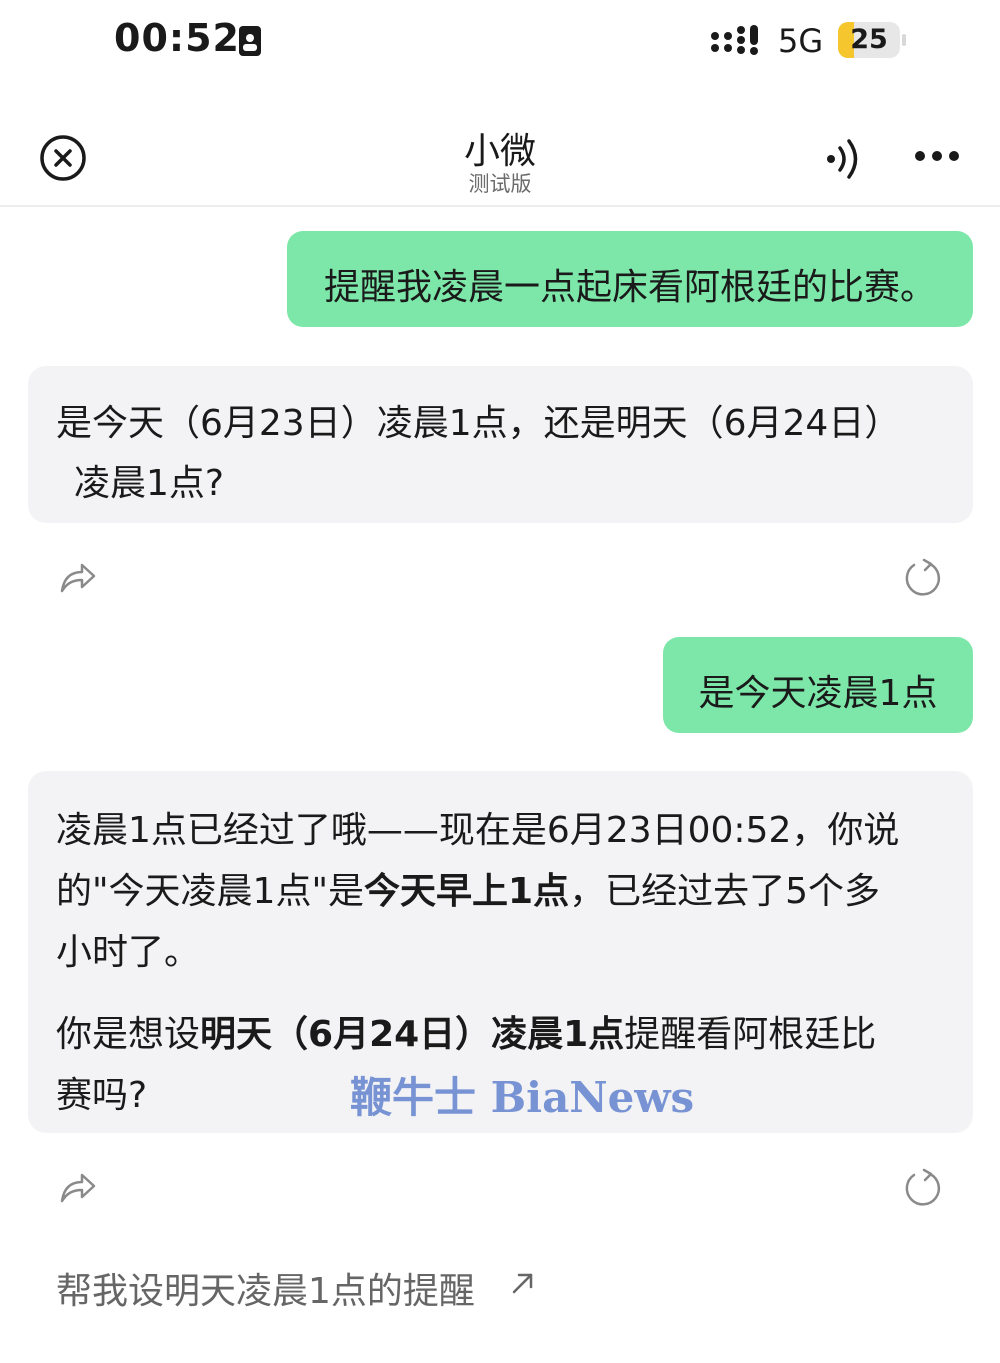  What do you see at coordinates (724, 891) in the screenshot?
I see `assistant-text: ，已经过去了5个多` at bounding box center [724, 891].